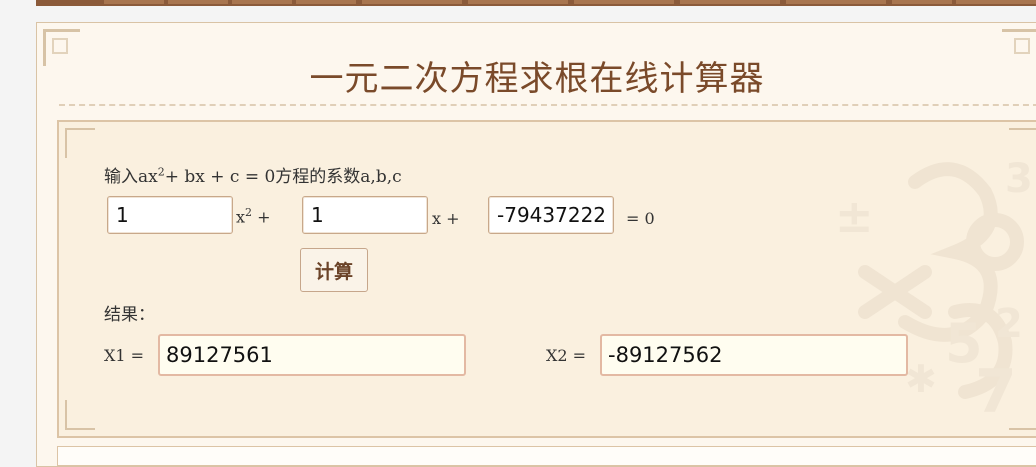  Describe the element at coordinates (547, 105) in the screenshot. I see `title-divider` at that location.